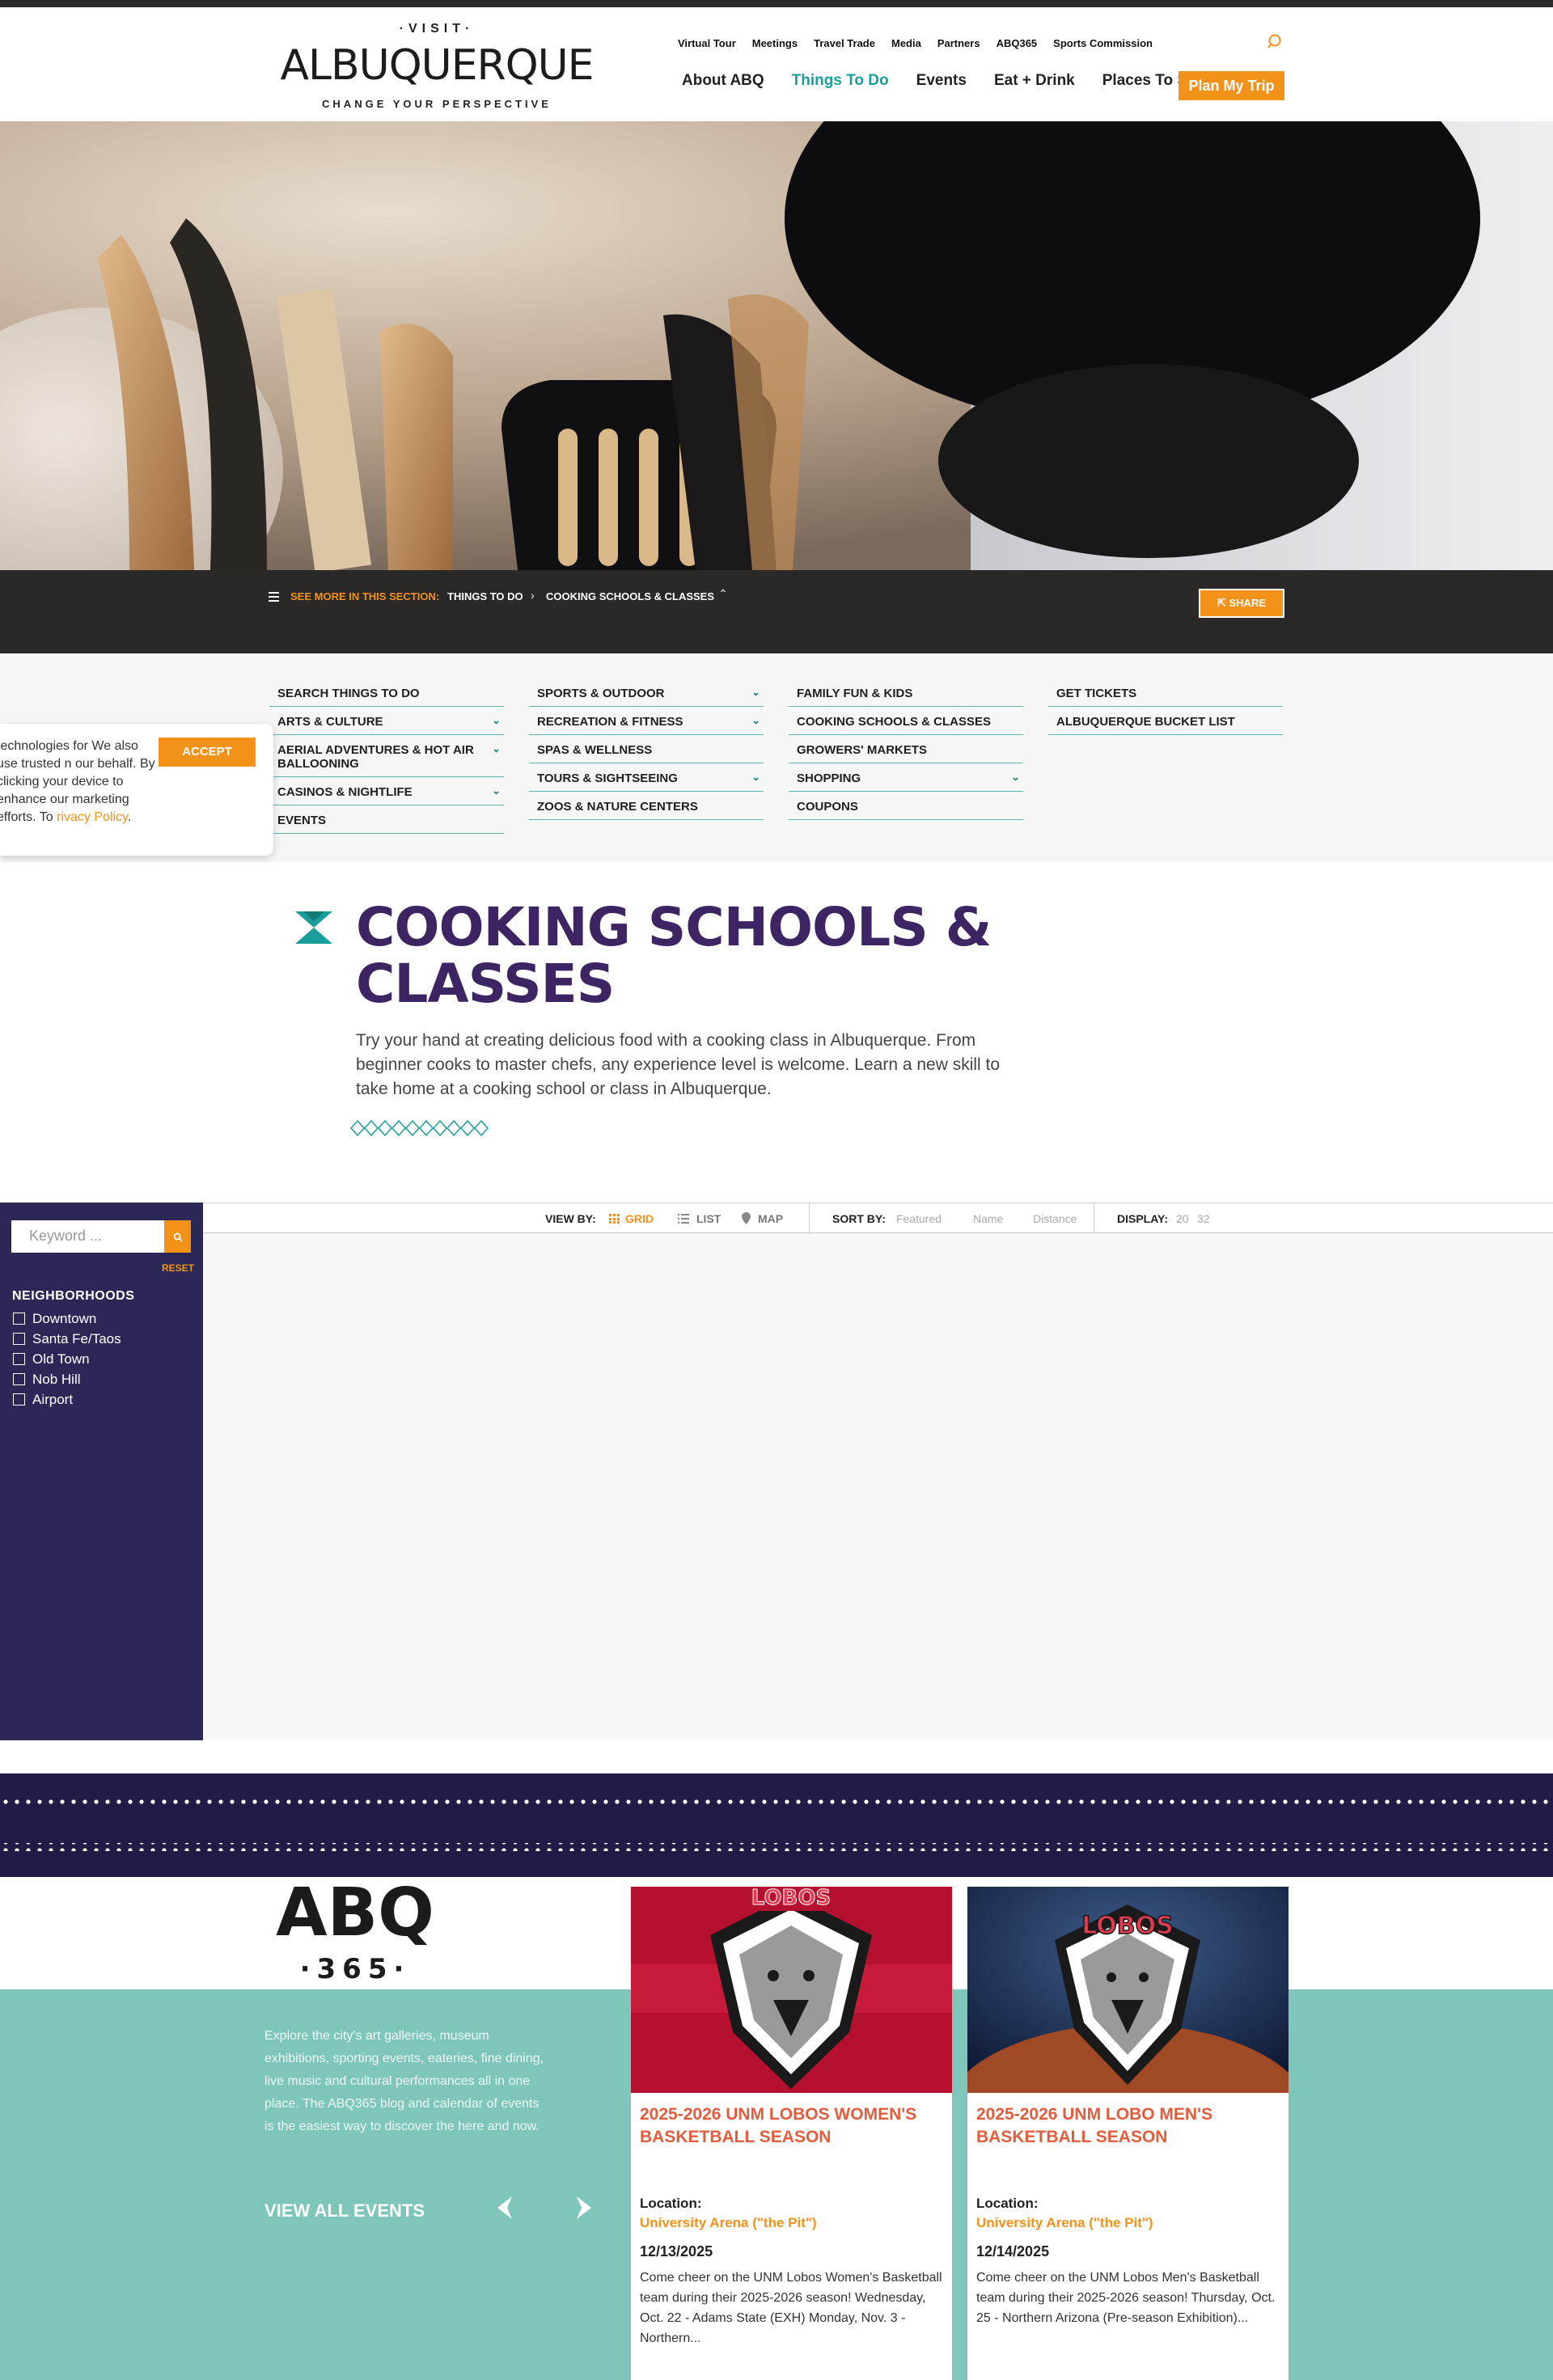  I want to click on abq365-logo: ABQ ·365·, so click(355, 1931).